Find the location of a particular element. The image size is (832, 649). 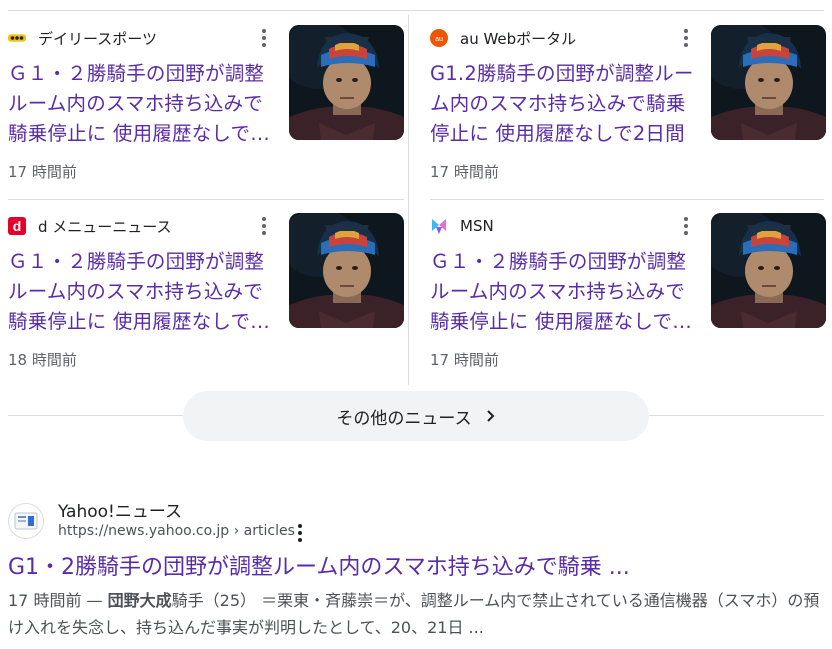

more-news-button: その他のニュース is located at coordinates (416, 416).